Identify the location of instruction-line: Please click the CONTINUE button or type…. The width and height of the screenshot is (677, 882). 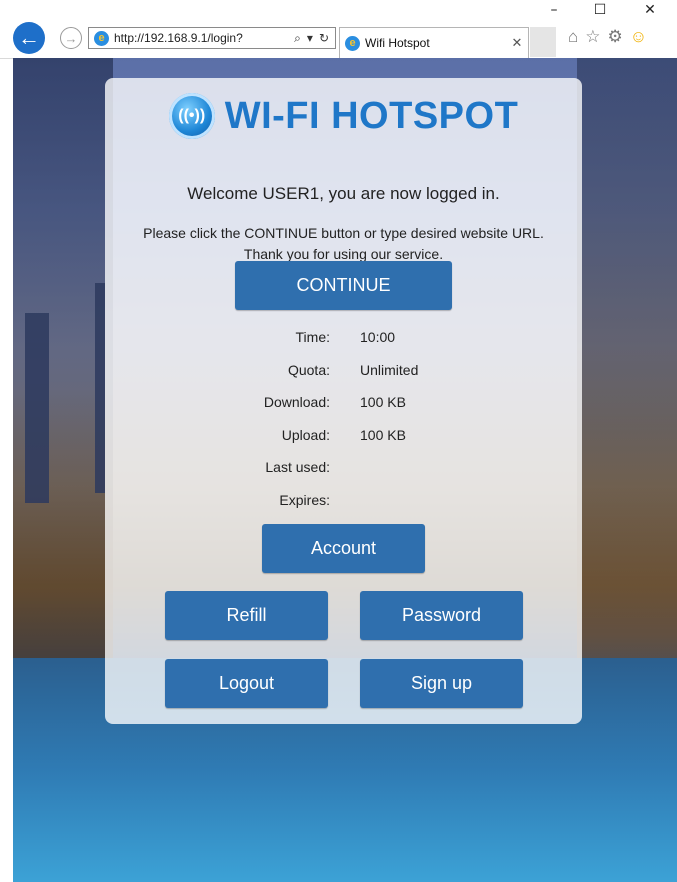
(343, 233).